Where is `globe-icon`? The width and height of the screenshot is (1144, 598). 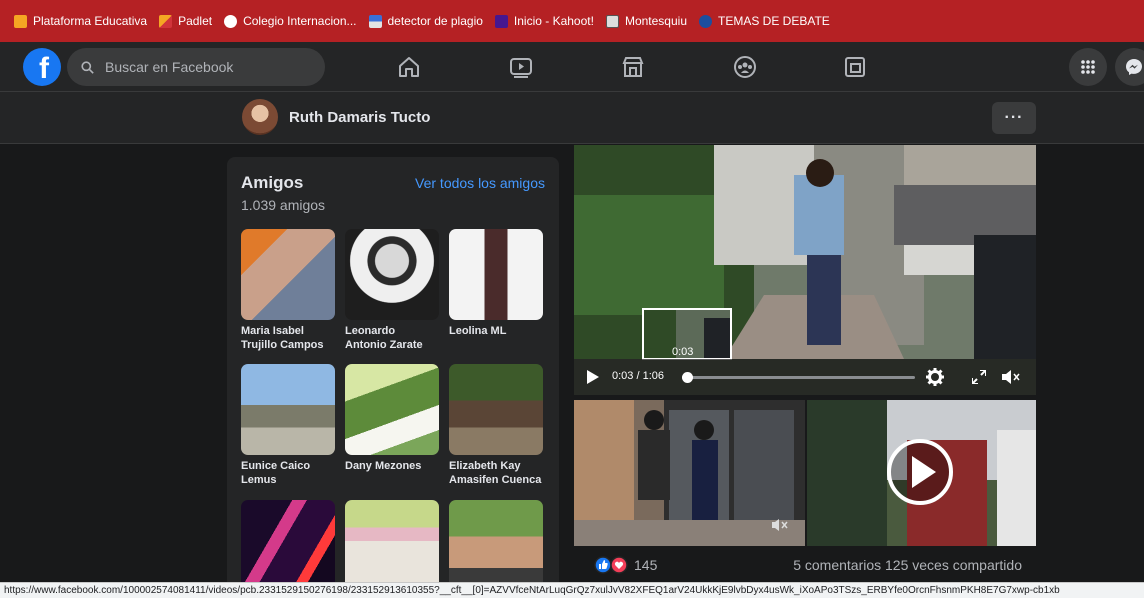 globe-icon is located at coordinates (231, 21).